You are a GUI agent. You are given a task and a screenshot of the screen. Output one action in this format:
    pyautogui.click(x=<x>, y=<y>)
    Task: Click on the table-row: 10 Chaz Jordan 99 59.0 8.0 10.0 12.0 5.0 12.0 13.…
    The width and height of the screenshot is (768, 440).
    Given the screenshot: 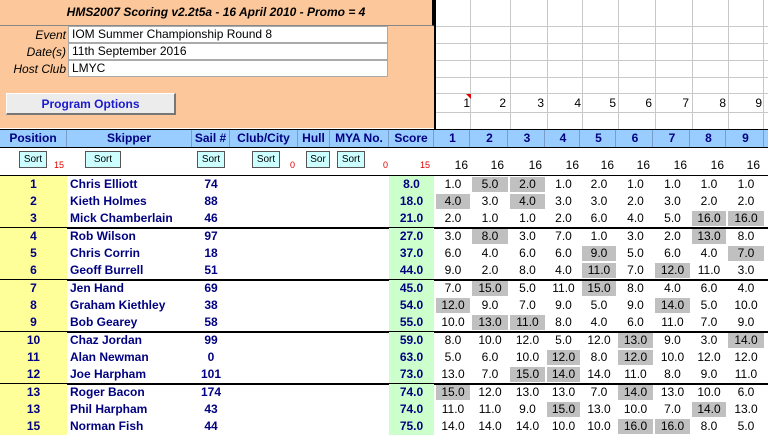 What is the action you would take?
    pyautogui.click(x=384, y=340)
    